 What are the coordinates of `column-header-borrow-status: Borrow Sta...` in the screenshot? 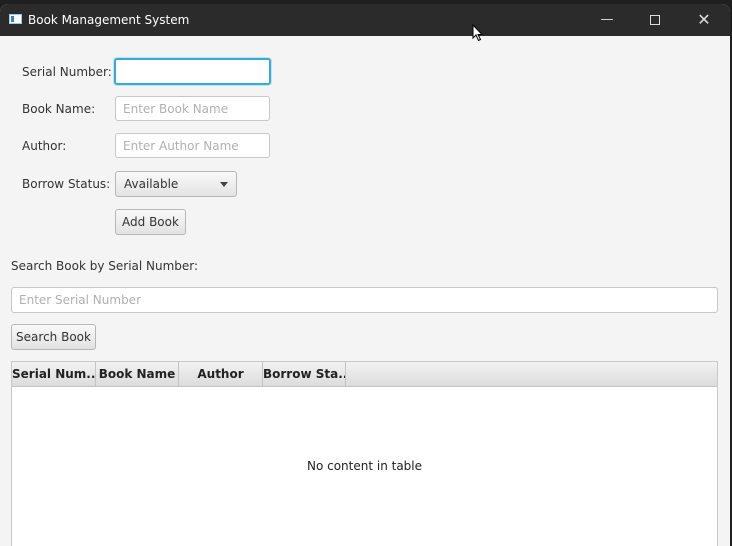 It's located at (304, 374).